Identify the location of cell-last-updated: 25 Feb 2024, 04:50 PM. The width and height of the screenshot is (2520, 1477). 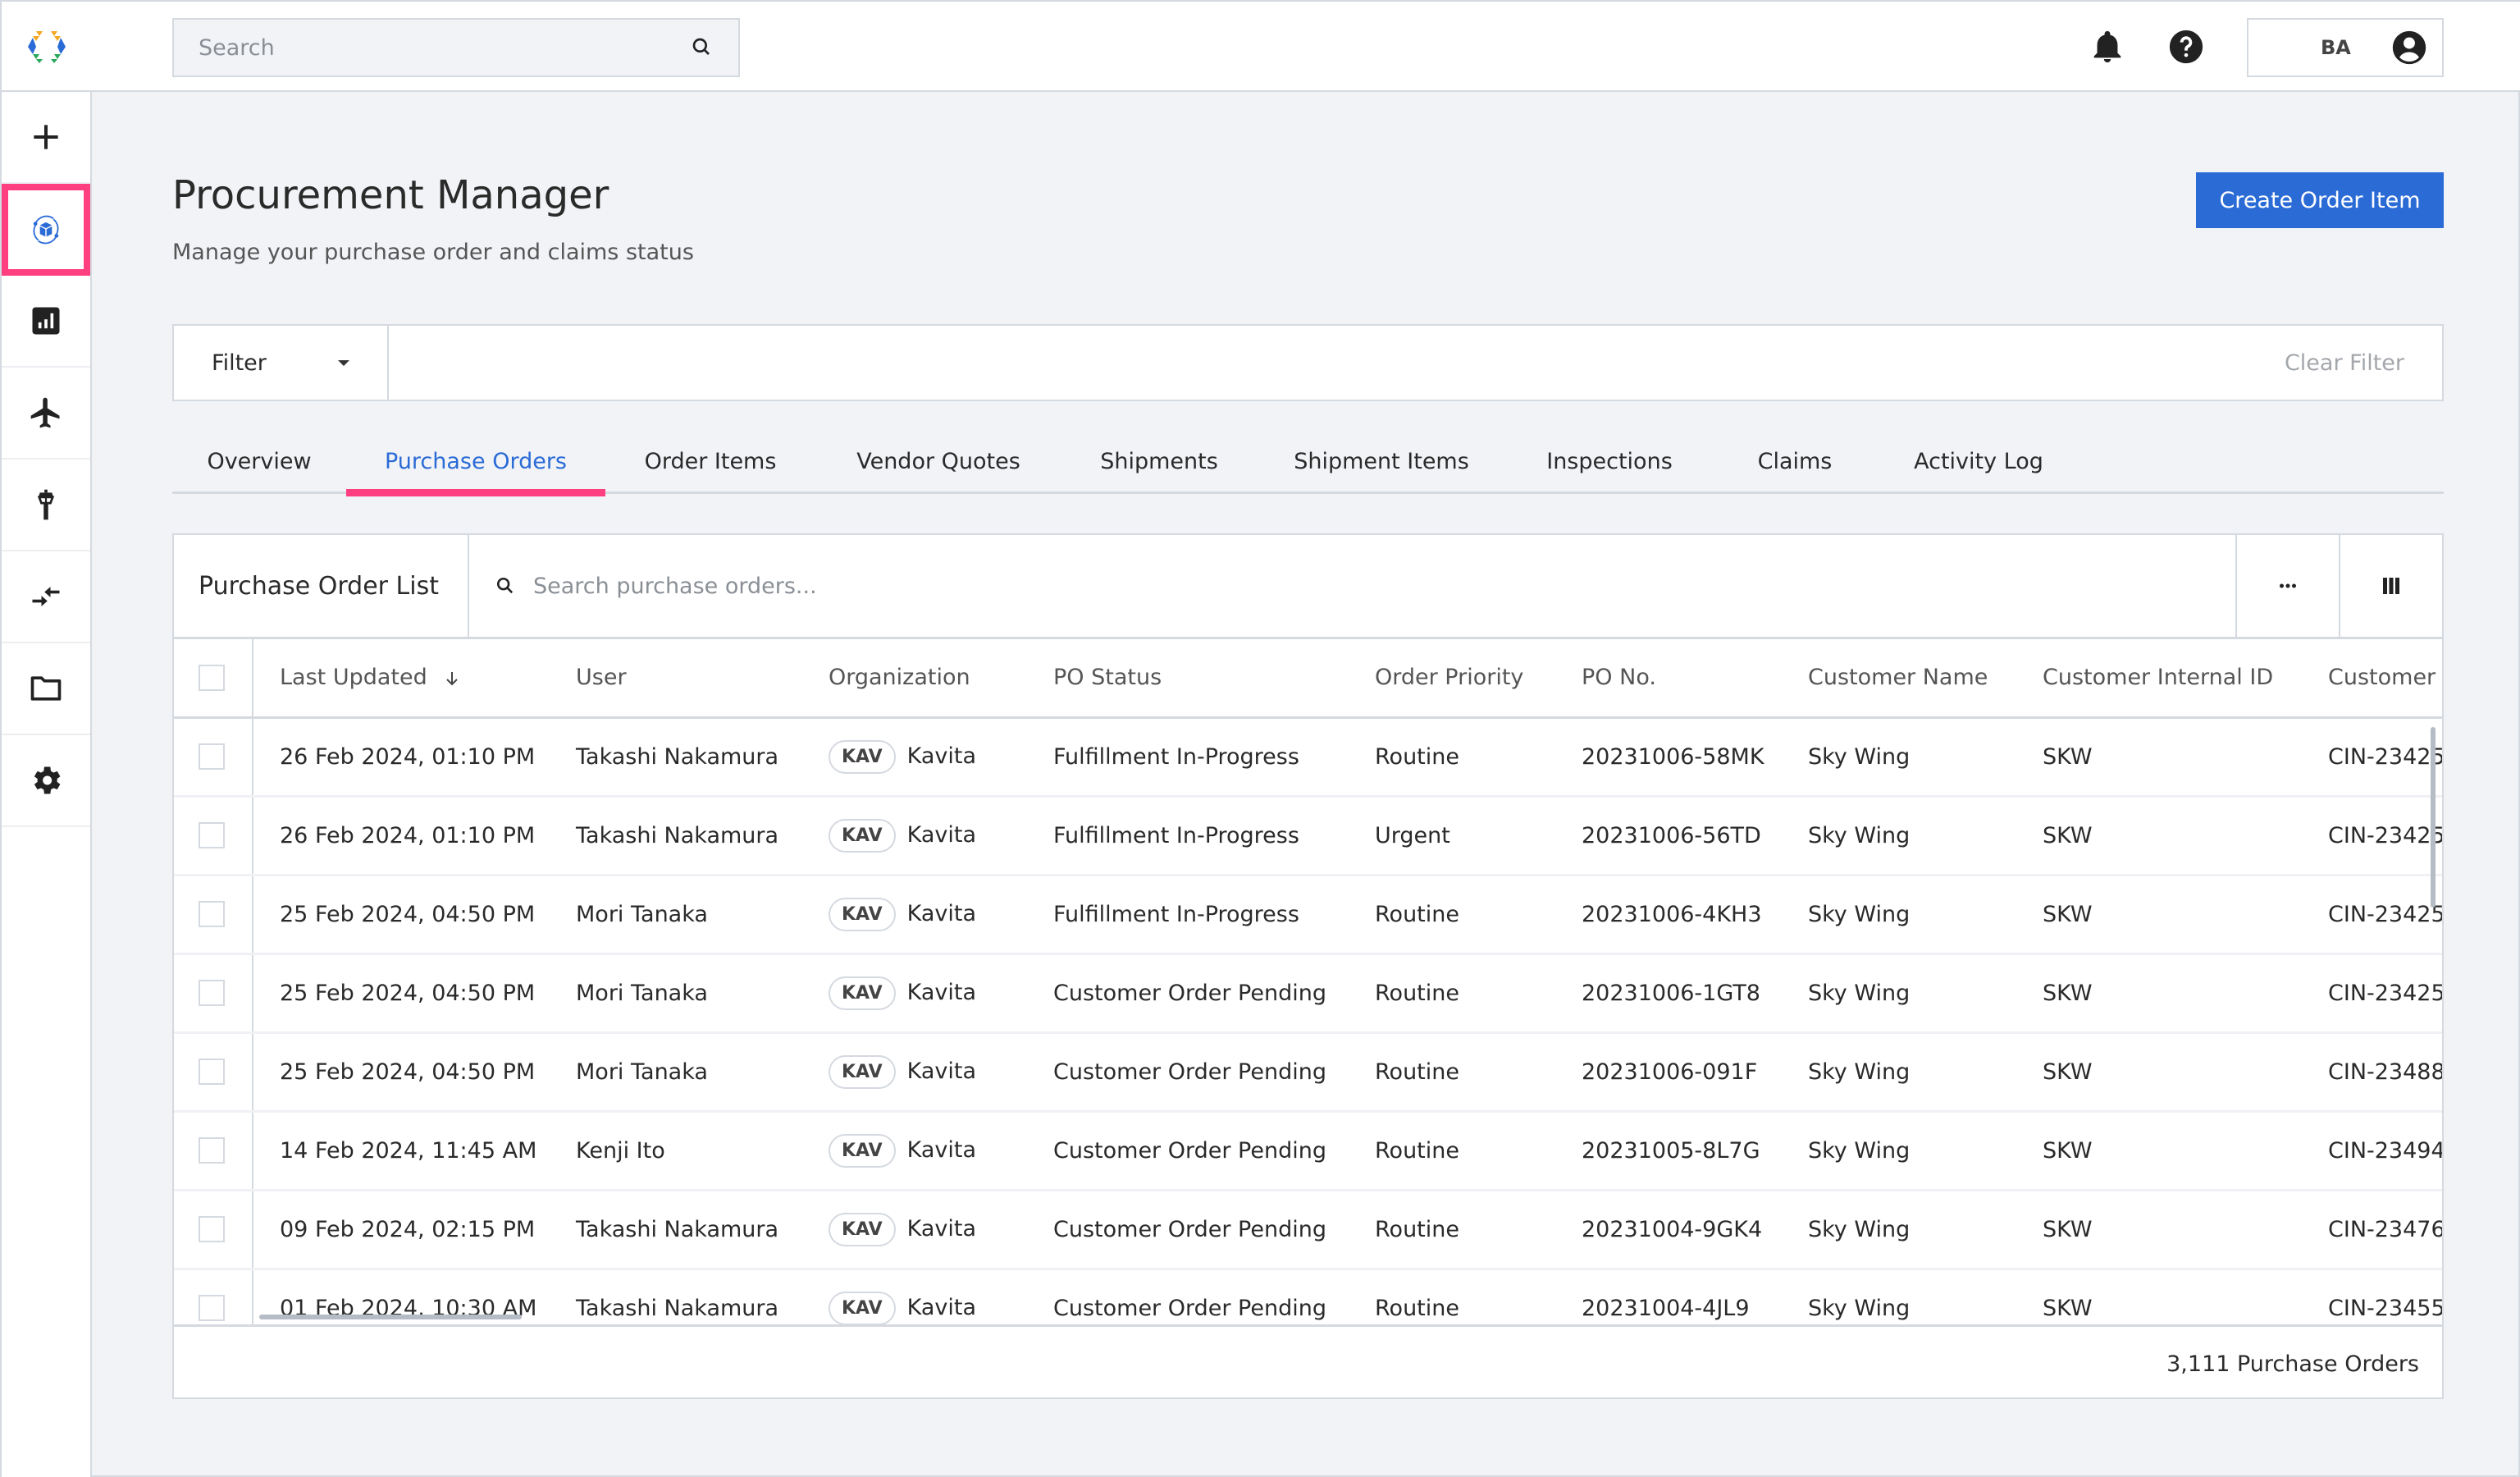
(401, 994).